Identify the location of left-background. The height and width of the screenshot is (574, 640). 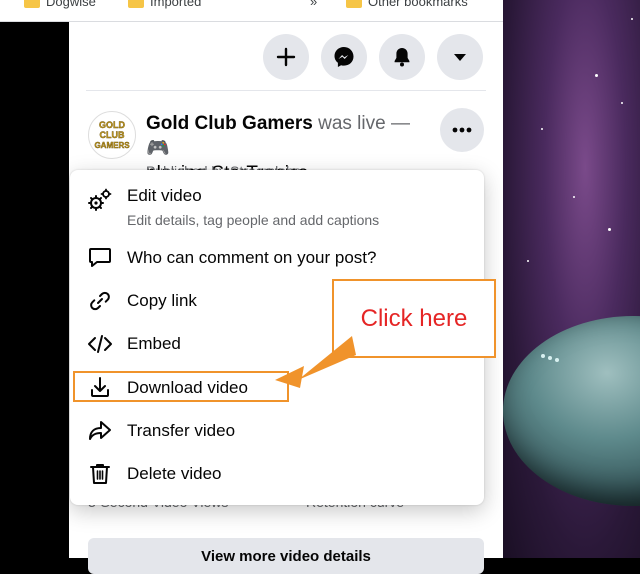
(34, 279).